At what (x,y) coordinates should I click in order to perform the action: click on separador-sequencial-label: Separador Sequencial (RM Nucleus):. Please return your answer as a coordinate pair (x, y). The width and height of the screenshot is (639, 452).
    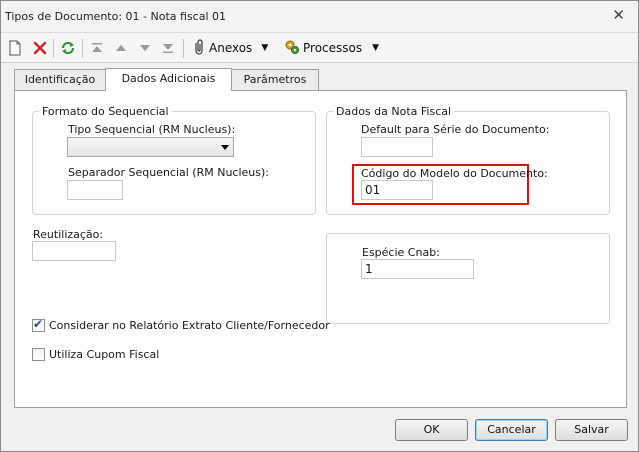
    Looking at the image, I should click on (169, 172).